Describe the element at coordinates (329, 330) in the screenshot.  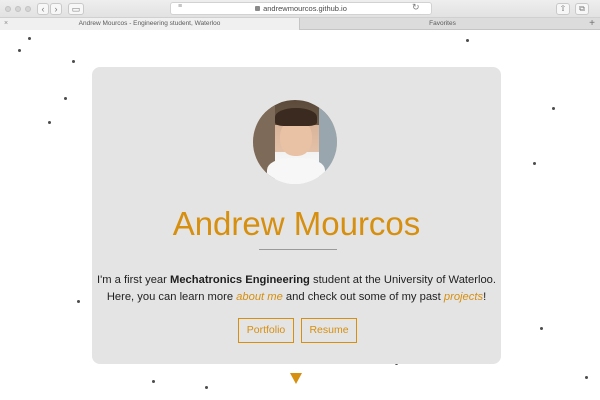
I see `resume-button: Resume` at that location.